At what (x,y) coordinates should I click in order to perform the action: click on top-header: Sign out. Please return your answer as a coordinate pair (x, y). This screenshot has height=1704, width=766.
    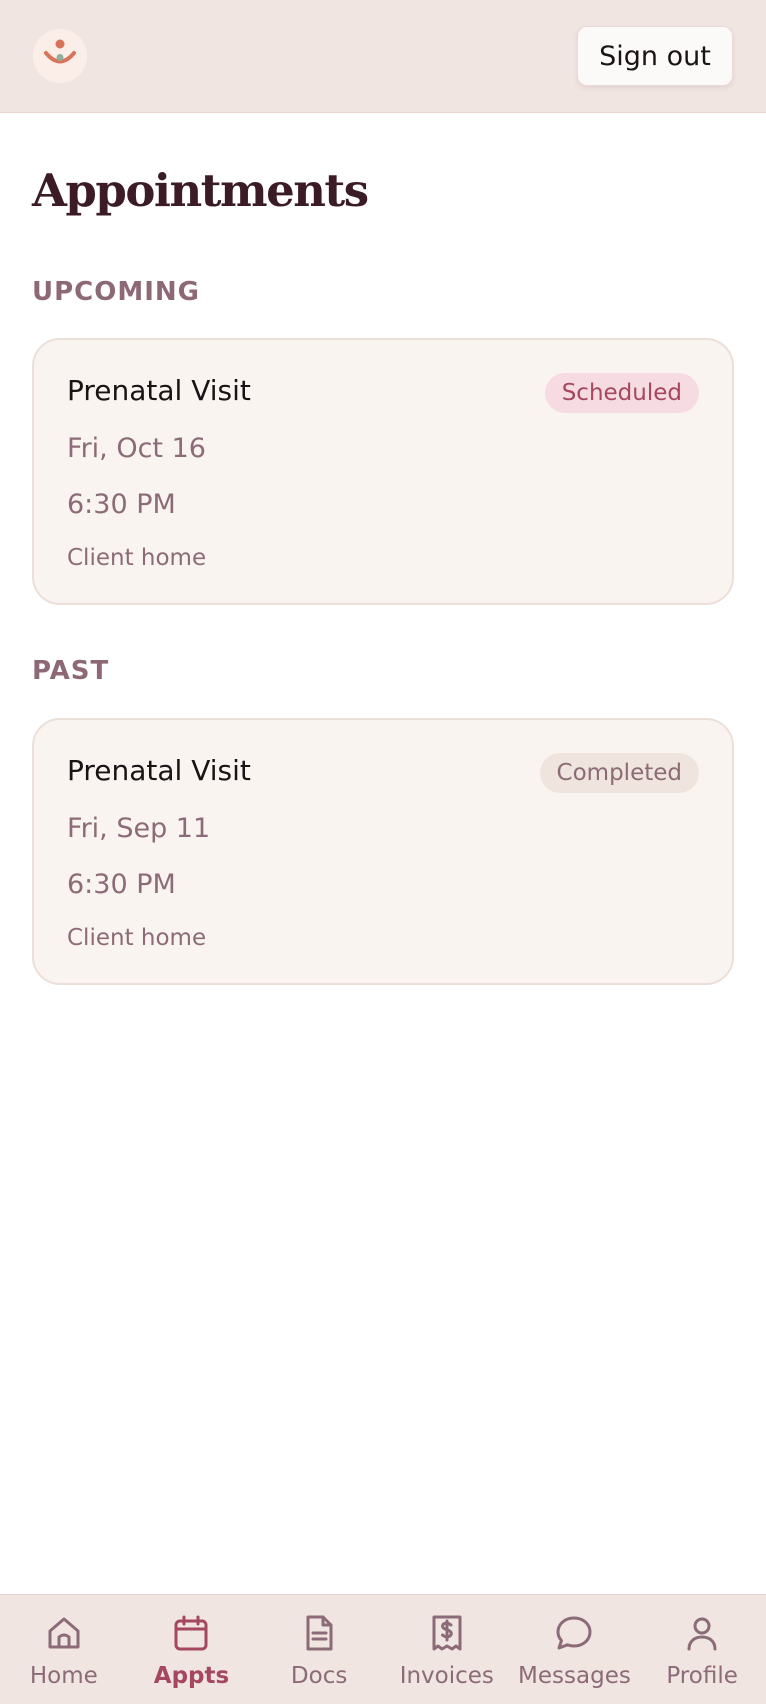
    Looking at the image, I should click on (383, 56).